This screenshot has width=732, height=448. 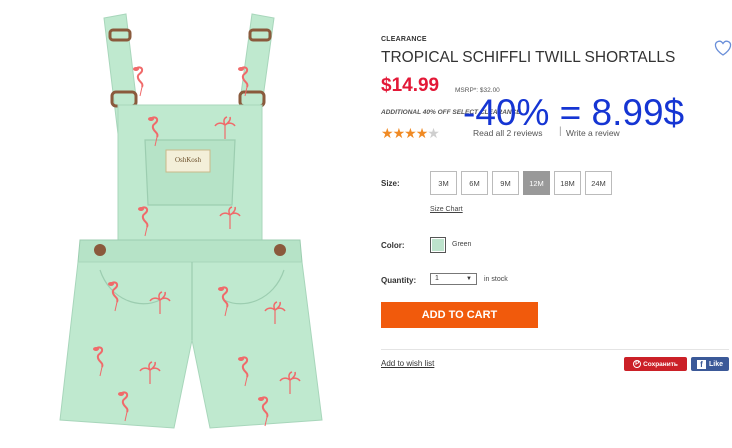 I want to click on size-option-6m: 6M, so click(x=474, y=183).